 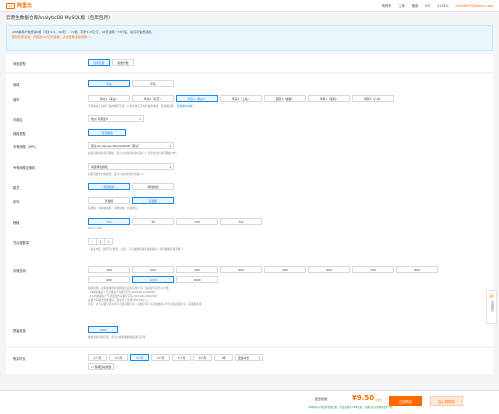 I want to click on node-hint: （最多5组，选择节点数目，注意：节点组数目越多性能越好，请您根据需要选择。）, so click(x=136, y=249).